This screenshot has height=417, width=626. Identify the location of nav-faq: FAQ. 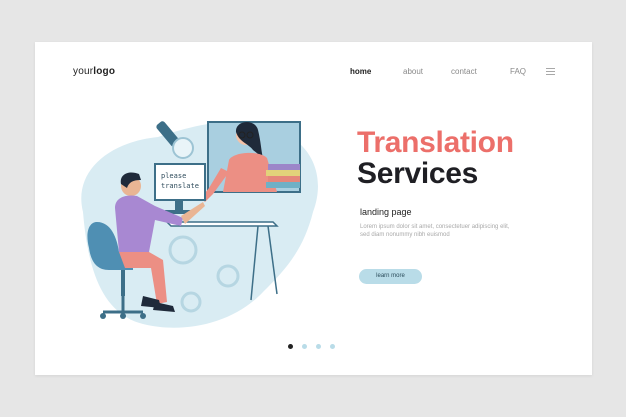
(518, 71).